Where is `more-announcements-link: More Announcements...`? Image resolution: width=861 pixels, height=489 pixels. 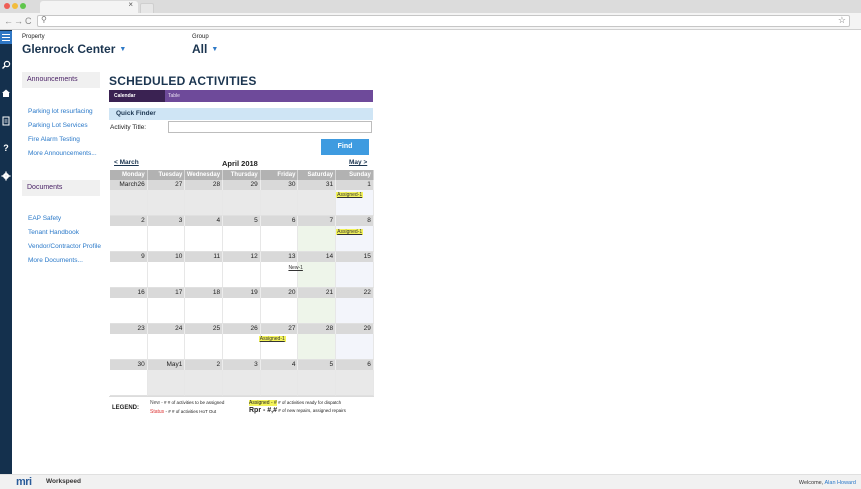 more-announcements-link: More Announcements... is located at coordinates (62, 153).